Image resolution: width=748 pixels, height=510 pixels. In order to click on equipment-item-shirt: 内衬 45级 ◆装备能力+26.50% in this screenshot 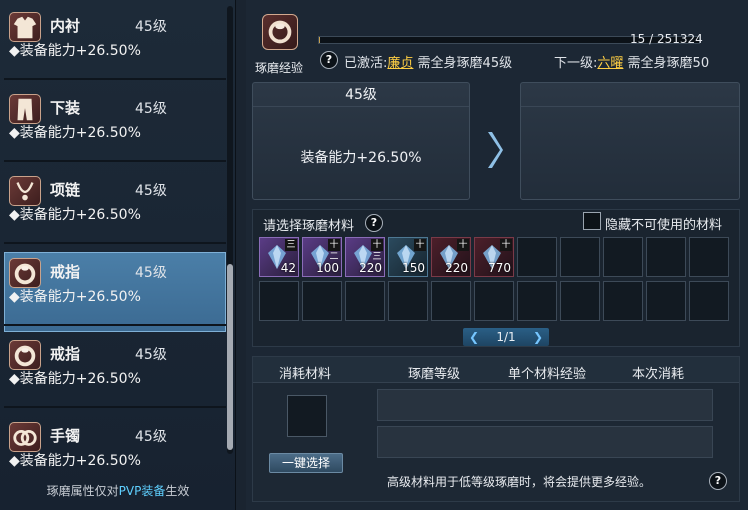, I will do `click(115, 46)`.